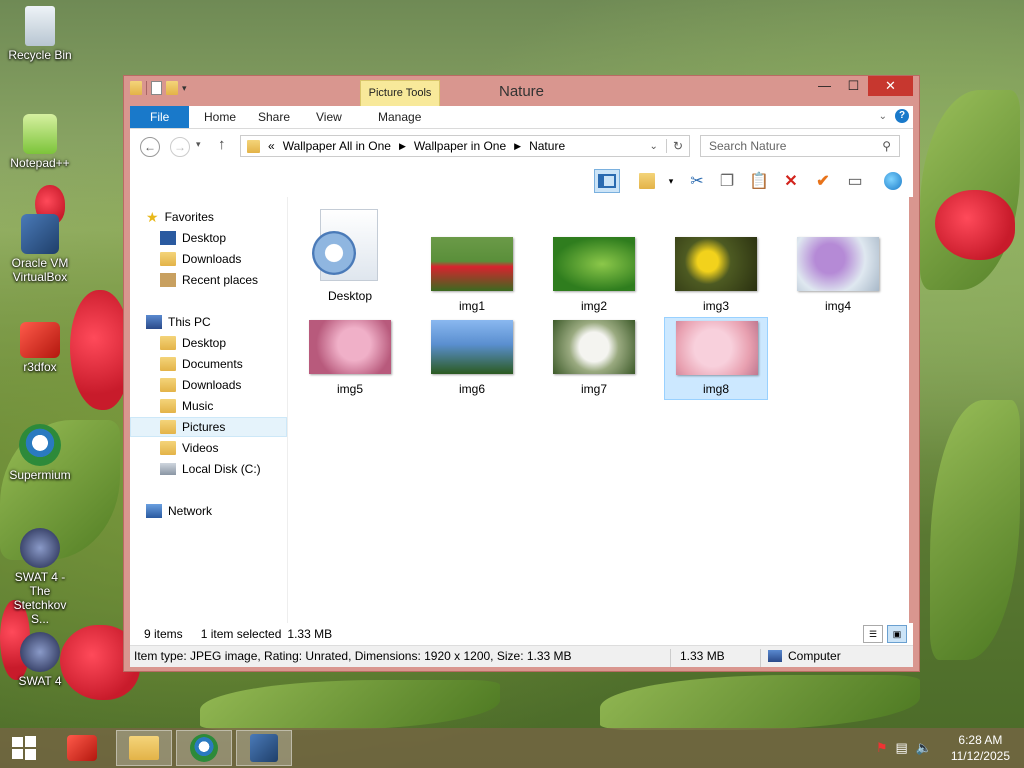  I want to click on properties-button, so click(647, 181).